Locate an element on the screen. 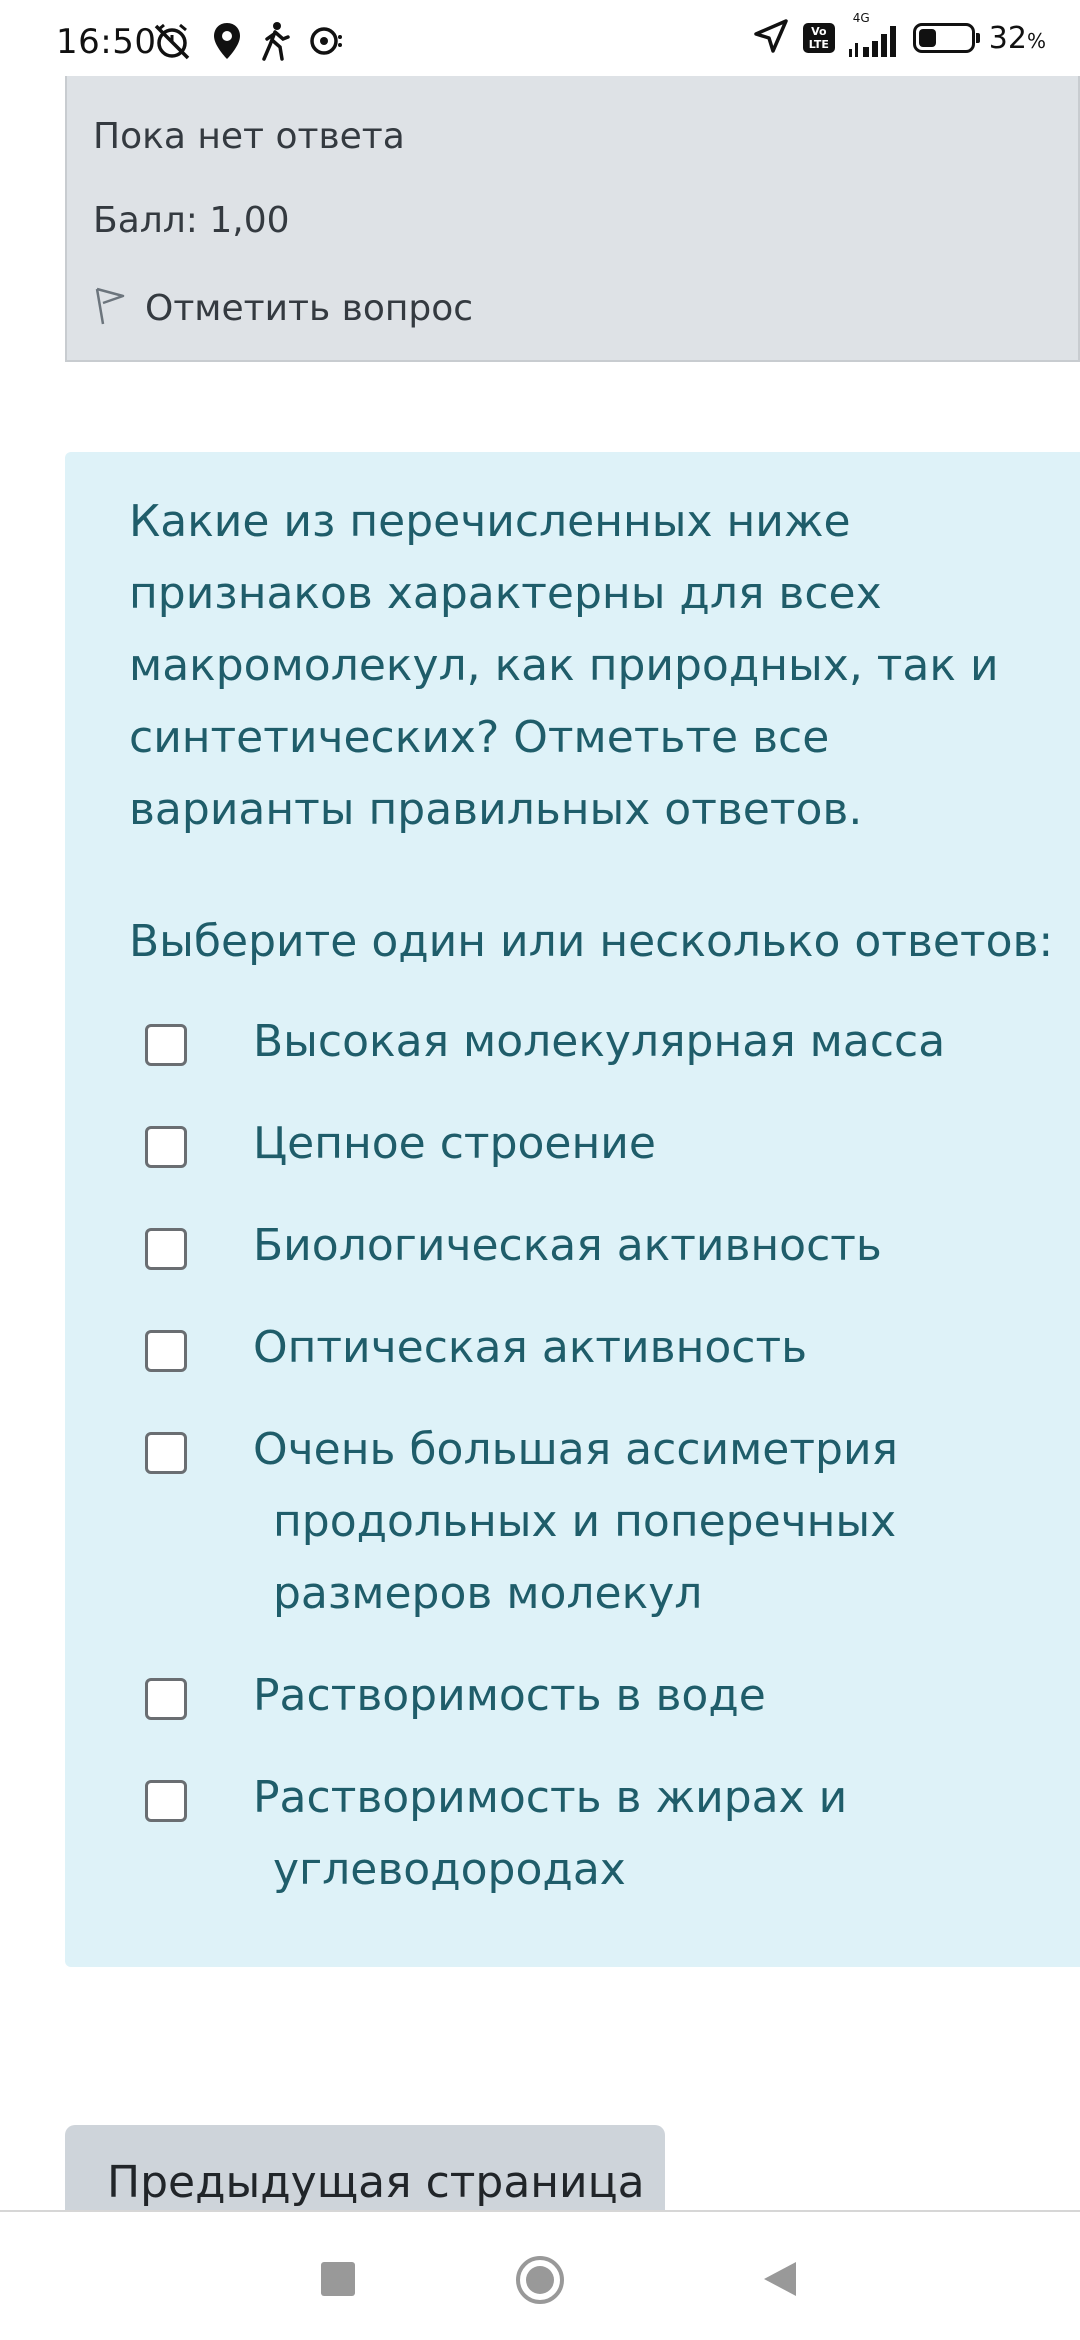  answer-option-label: Растворимость в воде is located at coordinates (509, 1695).